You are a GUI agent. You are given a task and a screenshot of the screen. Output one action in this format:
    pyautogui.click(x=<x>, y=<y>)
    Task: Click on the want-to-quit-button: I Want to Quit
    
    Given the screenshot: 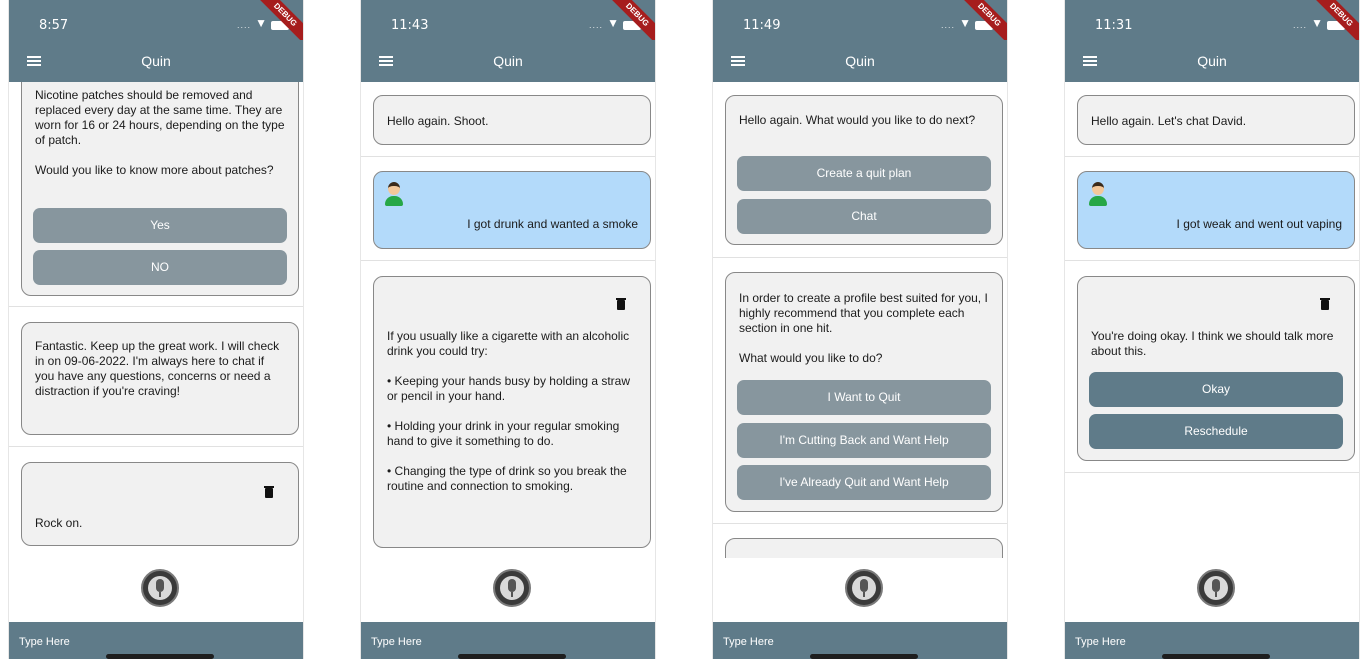 What is the action you would take?
    pyautogui.click(x=864, y=397)
    